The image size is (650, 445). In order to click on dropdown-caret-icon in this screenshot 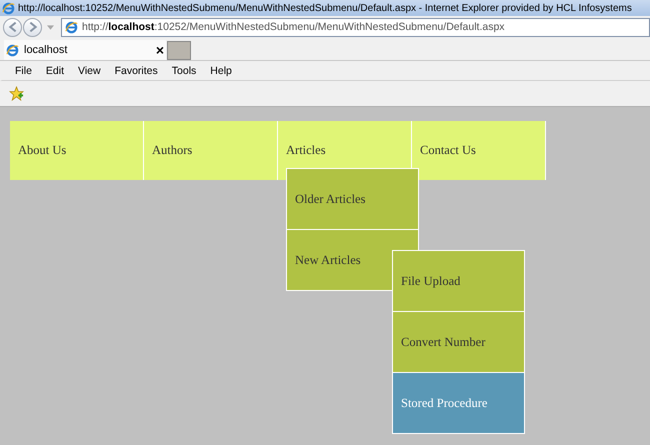, I will do `click(50, 27)`.